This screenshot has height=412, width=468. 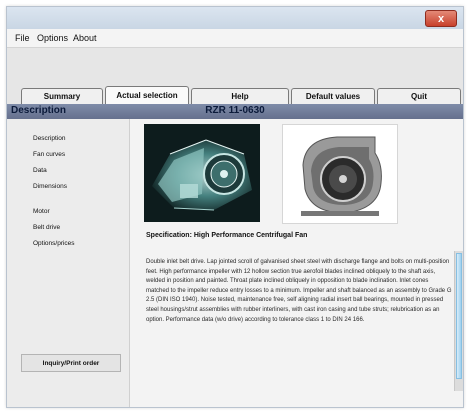 I want to click on tab-default-values: Default values, so click(x=333, y=96).